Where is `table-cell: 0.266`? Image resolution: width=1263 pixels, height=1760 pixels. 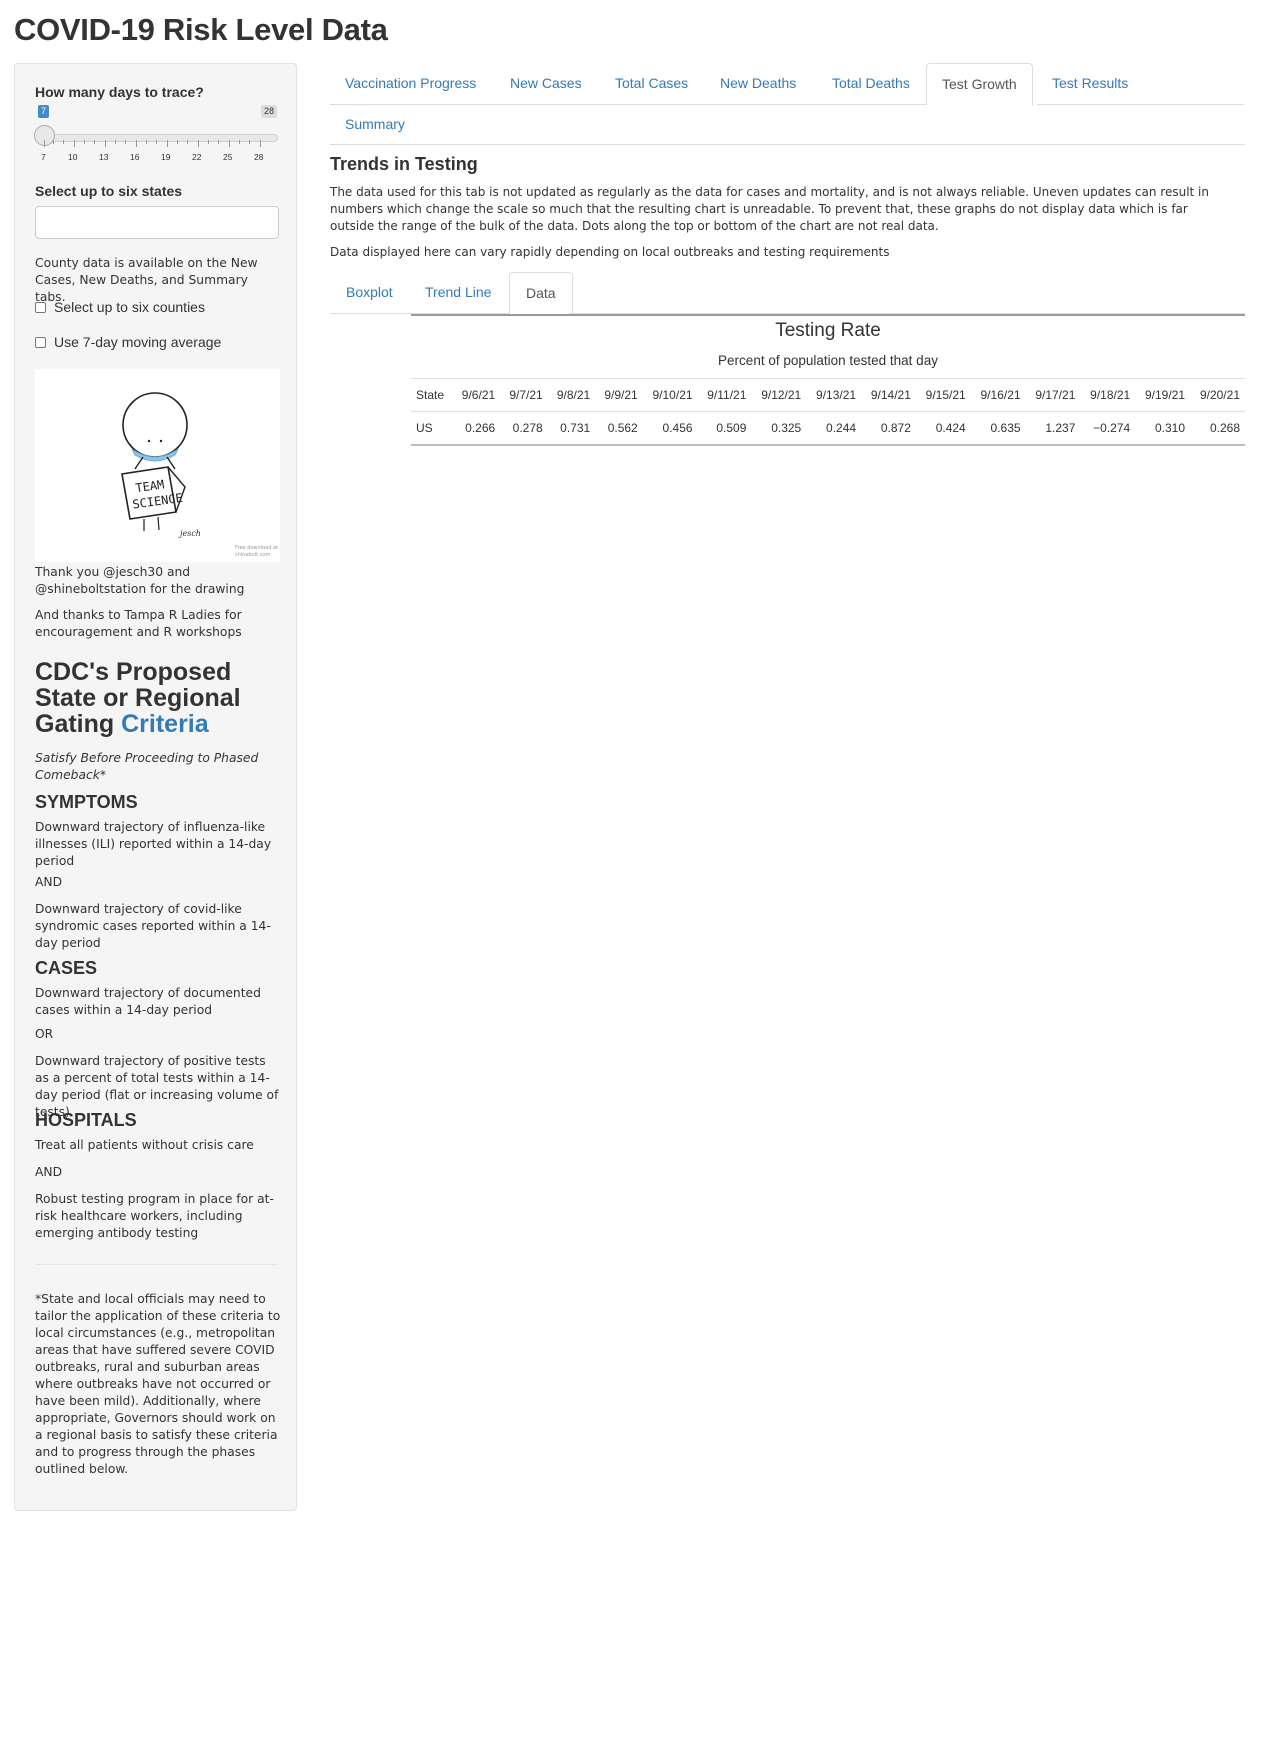 table-cell: 0.266 is located at coordinates (476, 428).